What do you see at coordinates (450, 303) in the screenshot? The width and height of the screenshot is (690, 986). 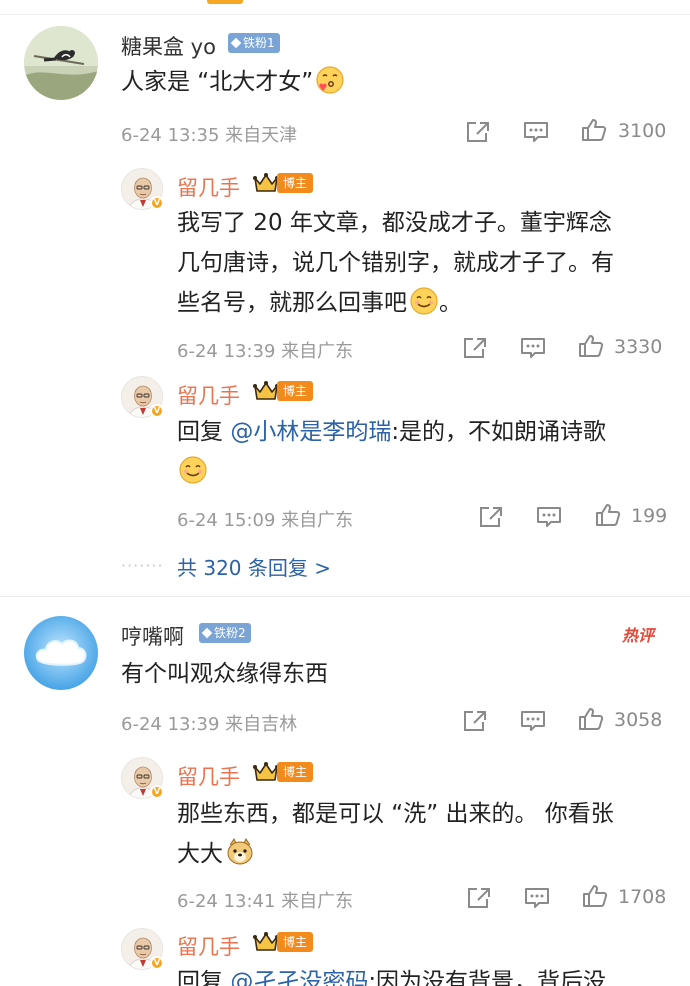 I see `reply-text-tail: 。` at bounding box center [450, 303].